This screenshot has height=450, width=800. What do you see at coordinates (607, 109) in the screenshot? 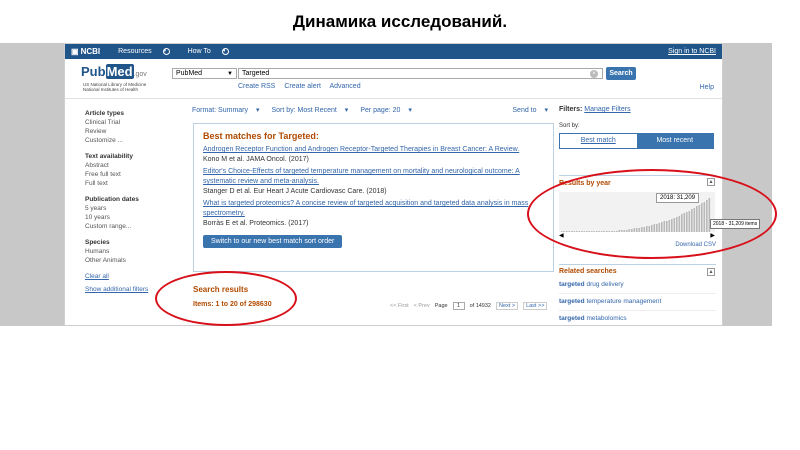
I see `manage-filters-link: Manage Filters` at bounding box center [607, 109].